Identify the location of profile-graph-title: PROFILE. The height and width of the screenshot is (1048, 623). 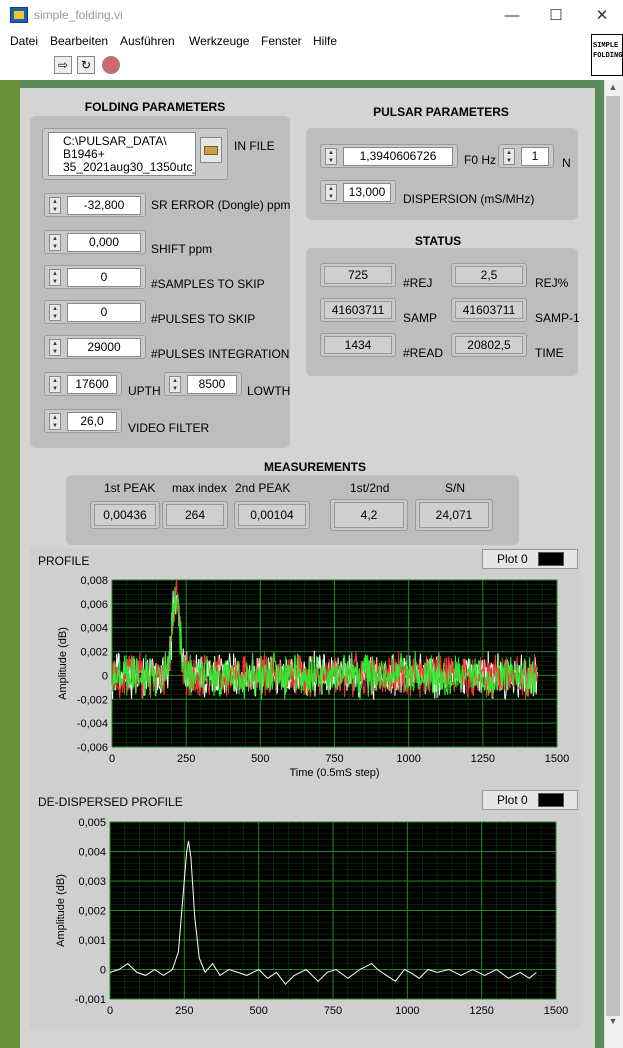
(64, 561).